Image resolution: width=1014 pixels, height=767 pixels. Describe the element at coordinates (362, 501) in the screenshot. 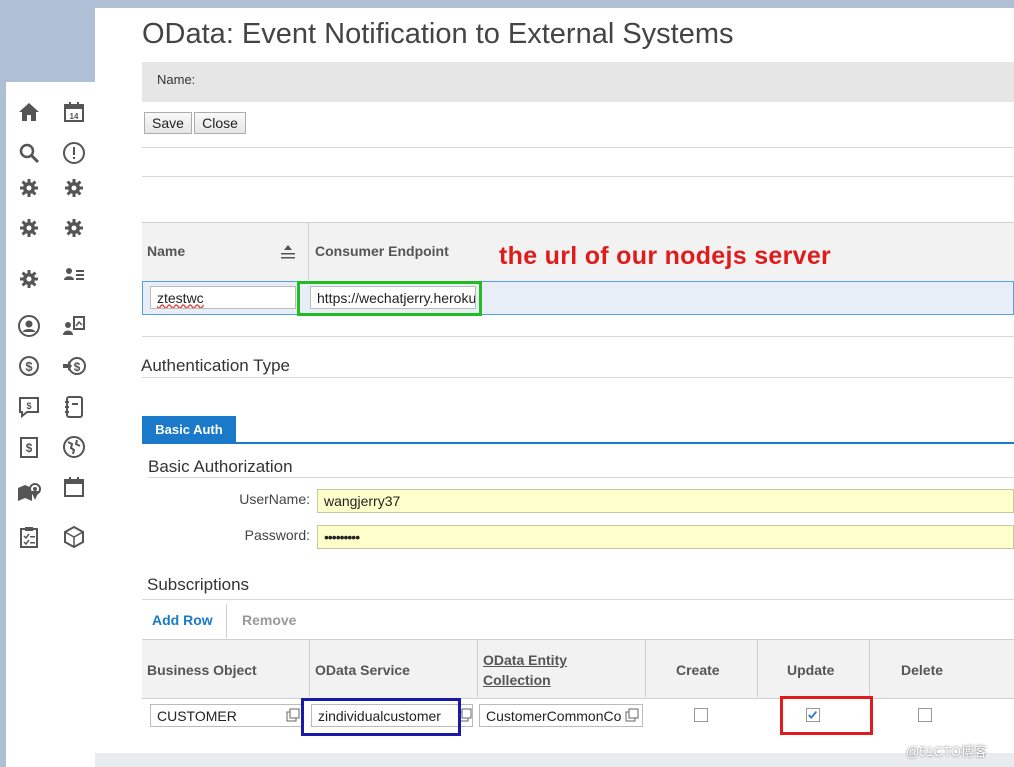

I see `username-value: wangjerry37` at that location.